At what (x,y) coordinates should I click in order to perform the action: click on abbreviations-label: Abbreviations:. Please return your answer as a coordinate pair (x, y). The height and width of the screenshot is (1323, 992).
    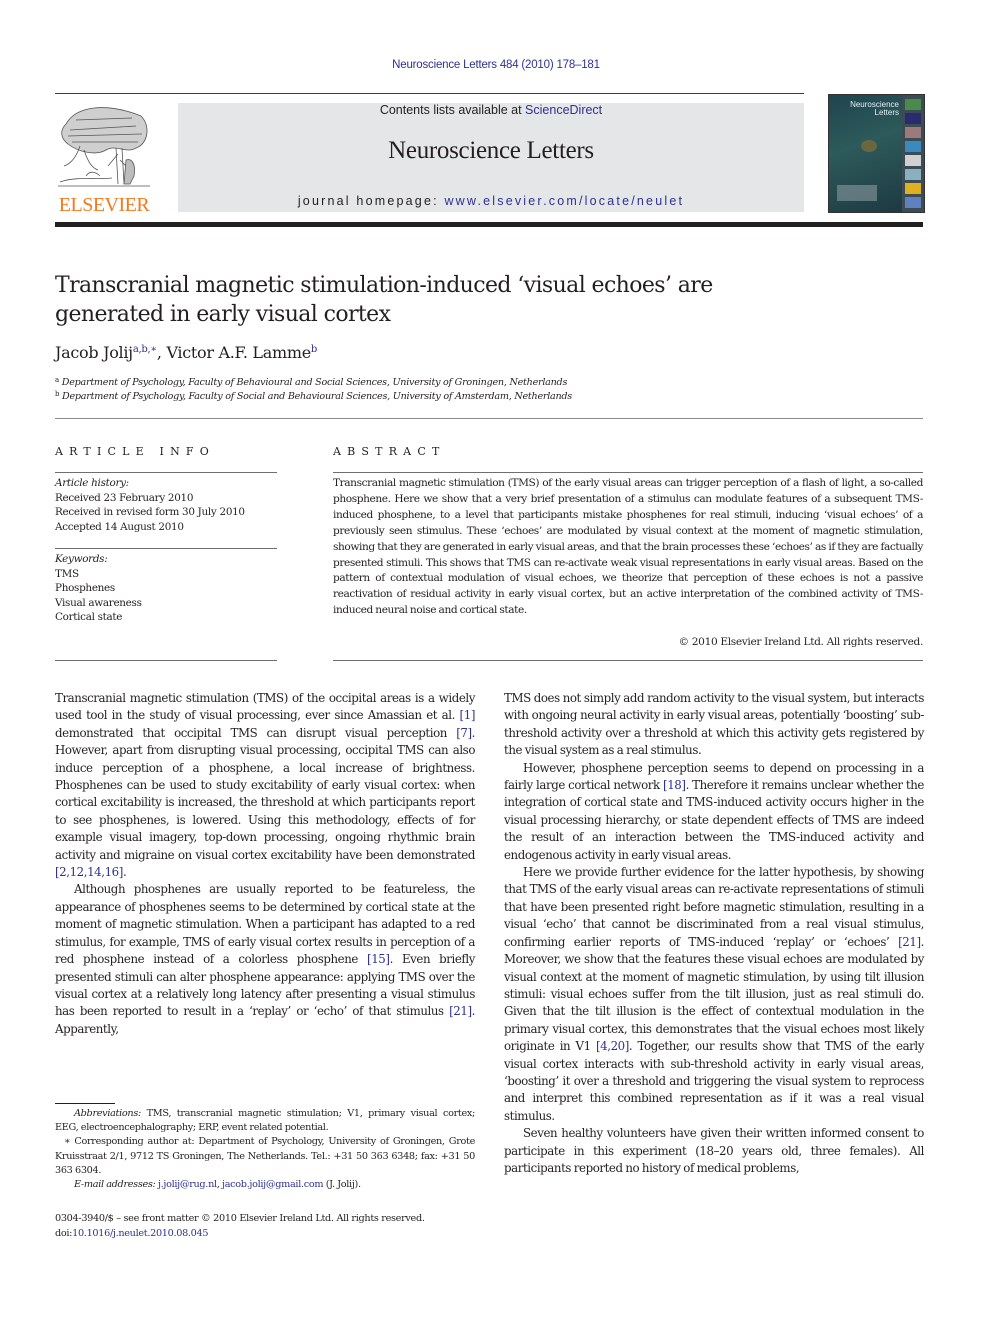
    Looking at the image, I should click on (107, 1113).